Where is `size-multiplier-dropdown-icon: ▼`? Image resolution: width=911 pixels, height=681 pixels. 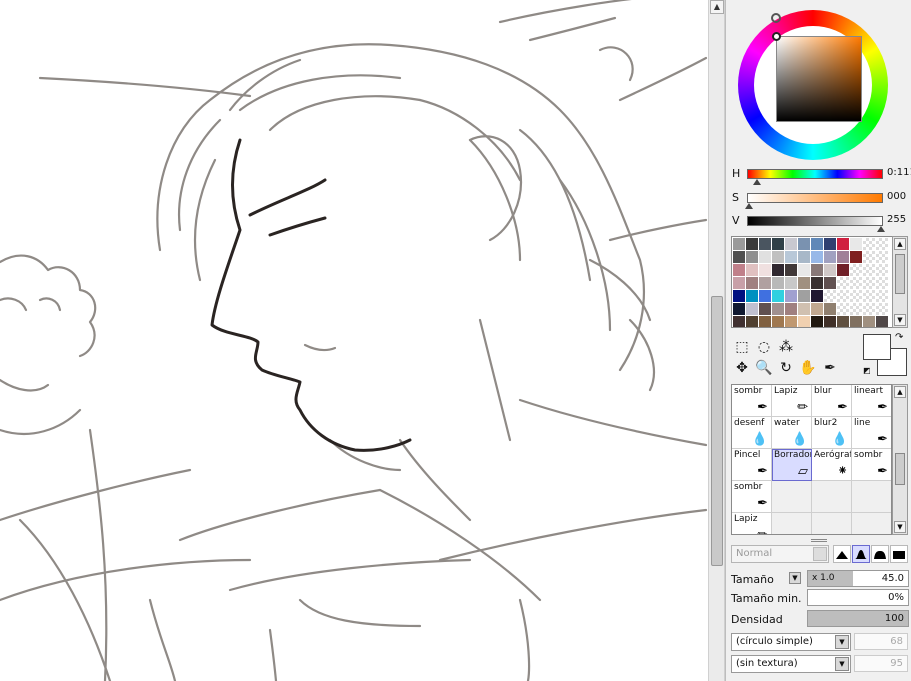 size-multiplier-dropdown-icon: ▼ is located at coordinates (795, 578).